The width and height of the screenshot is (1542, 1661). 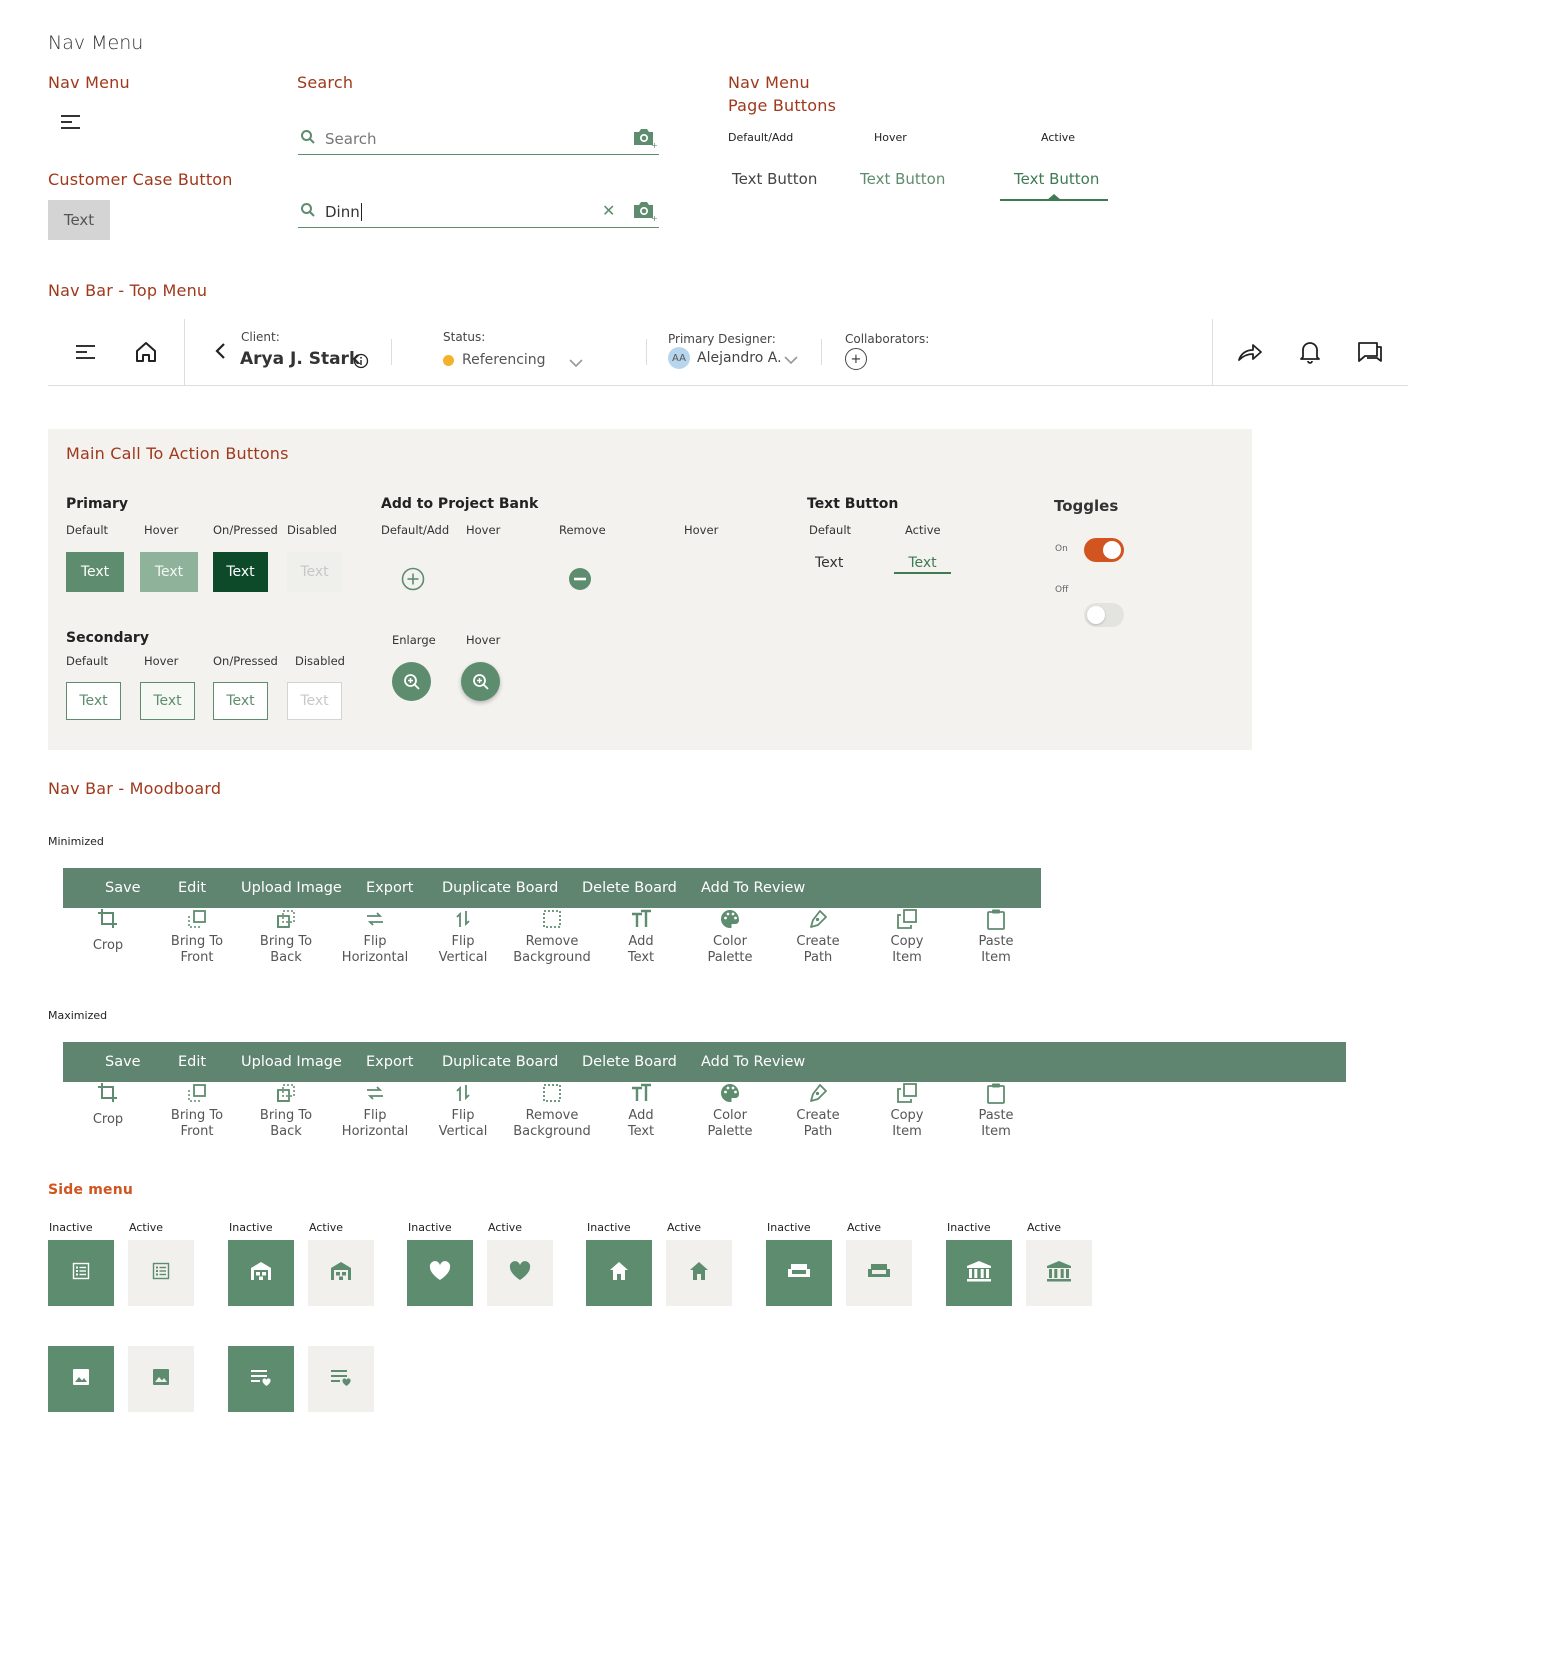 What do you see at coordinates (460, 504) in the screenshot?
I see `project-bank-title: Add to Project Bank` at bounding box center [460, 504].